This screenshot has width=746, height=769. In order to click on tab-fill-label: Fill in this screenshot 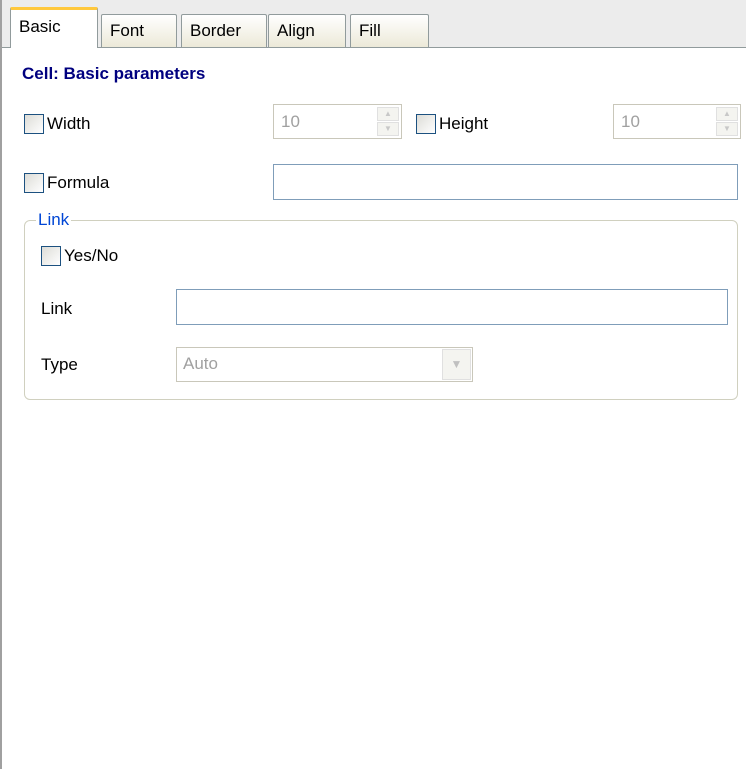, I will do `click(370, 30)`.